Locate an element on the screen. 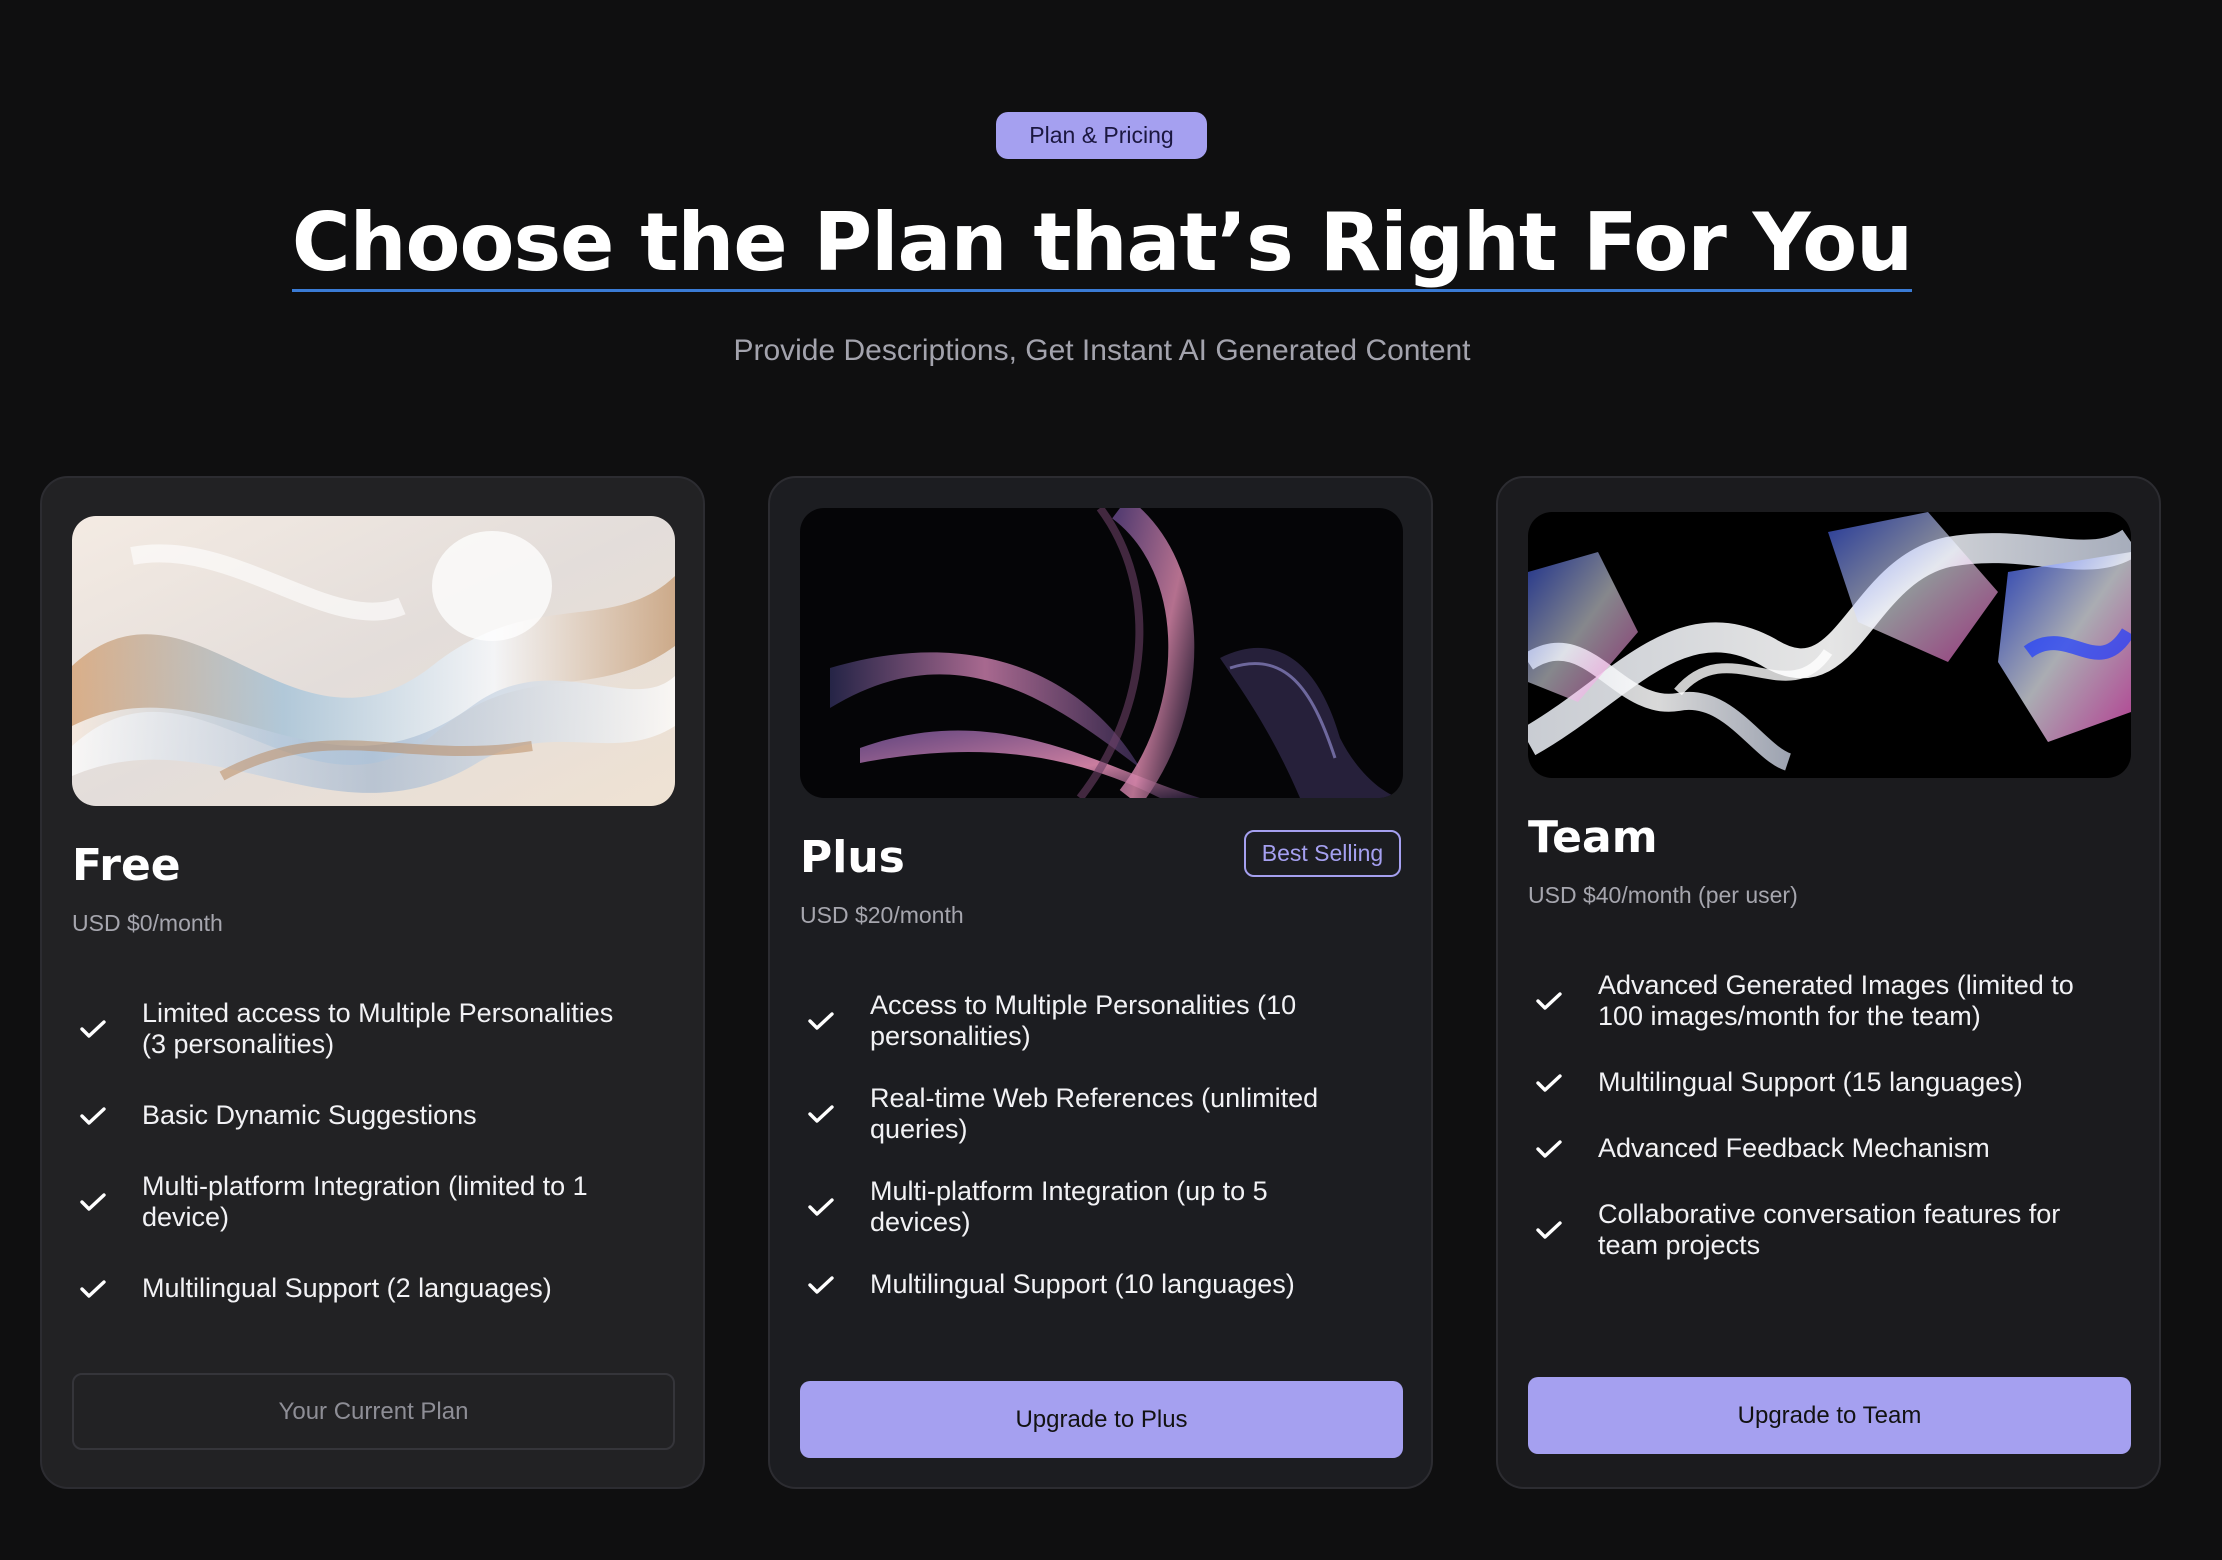  feature-item: Multilingual Support (10 languages) is located at coordinates (1085, 1284).